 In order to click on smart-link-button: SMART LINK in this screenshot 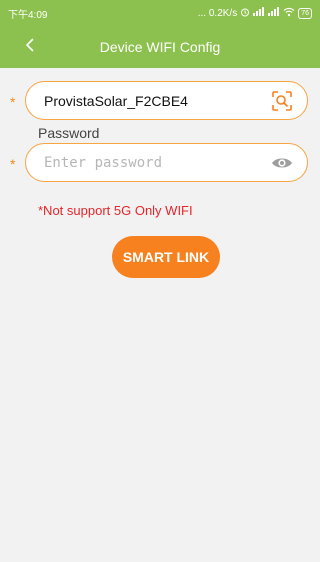, I will do `click(166, 257)`.